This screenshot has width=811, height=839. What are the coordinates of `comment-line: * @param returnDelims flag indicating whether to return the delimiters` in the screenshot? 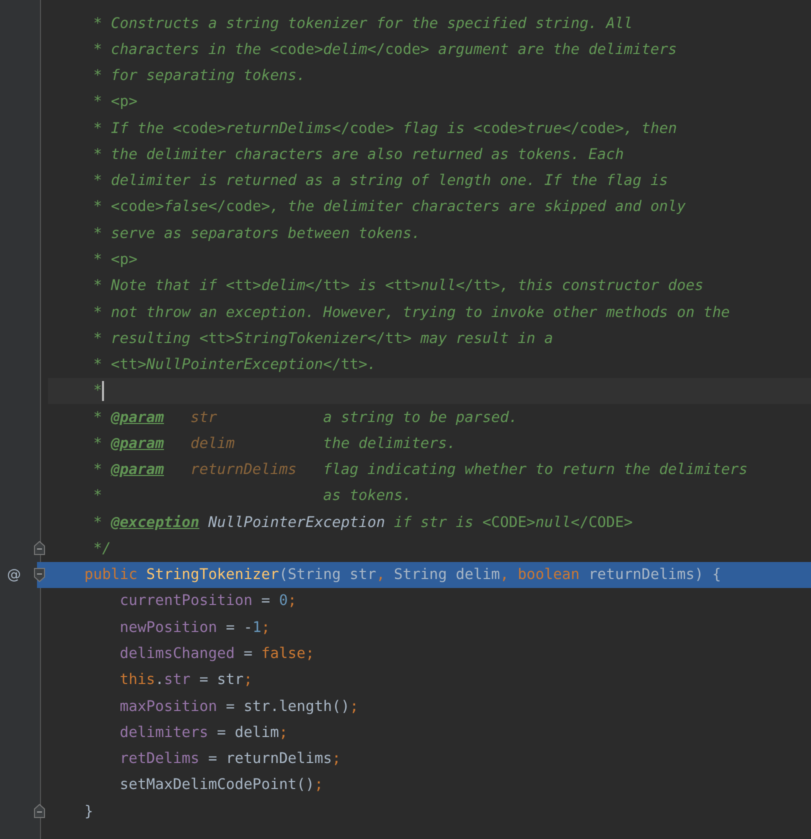 It's located at (420, 469).